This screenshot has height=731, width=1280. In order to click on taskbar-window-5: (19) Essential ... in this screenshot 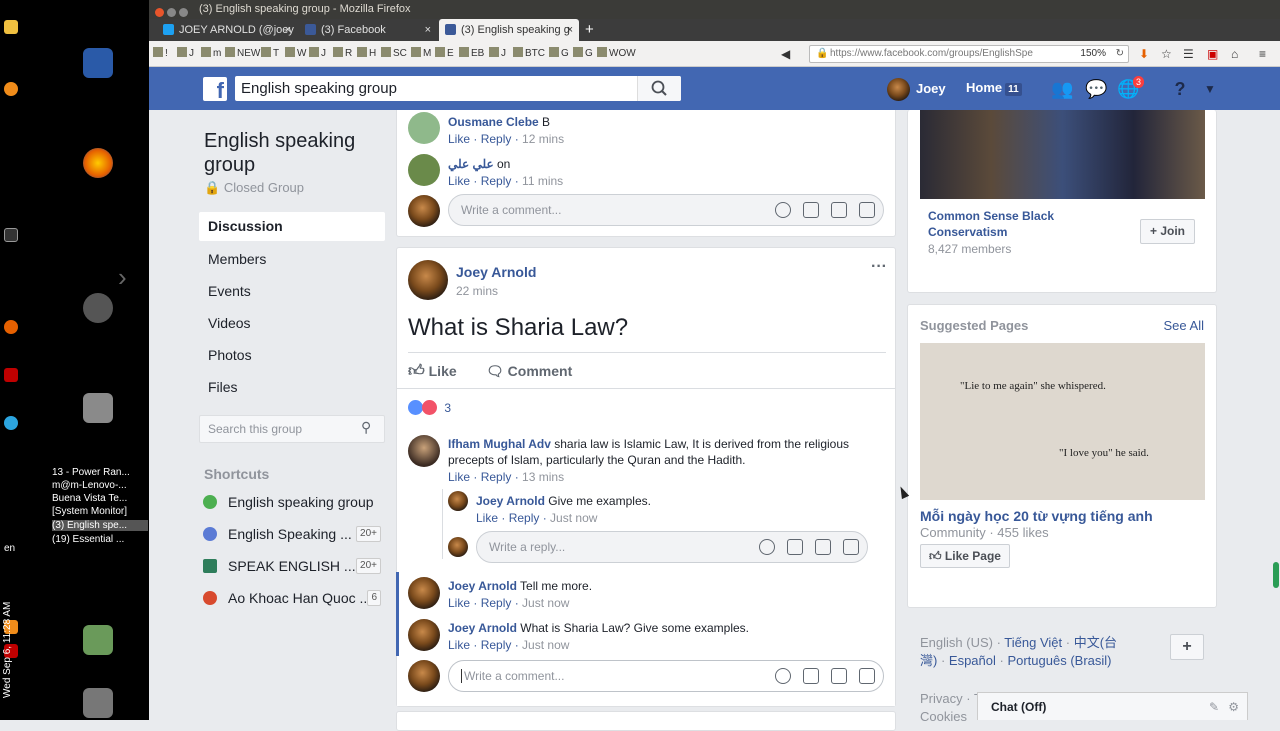, I will do `click(100, 539)`.